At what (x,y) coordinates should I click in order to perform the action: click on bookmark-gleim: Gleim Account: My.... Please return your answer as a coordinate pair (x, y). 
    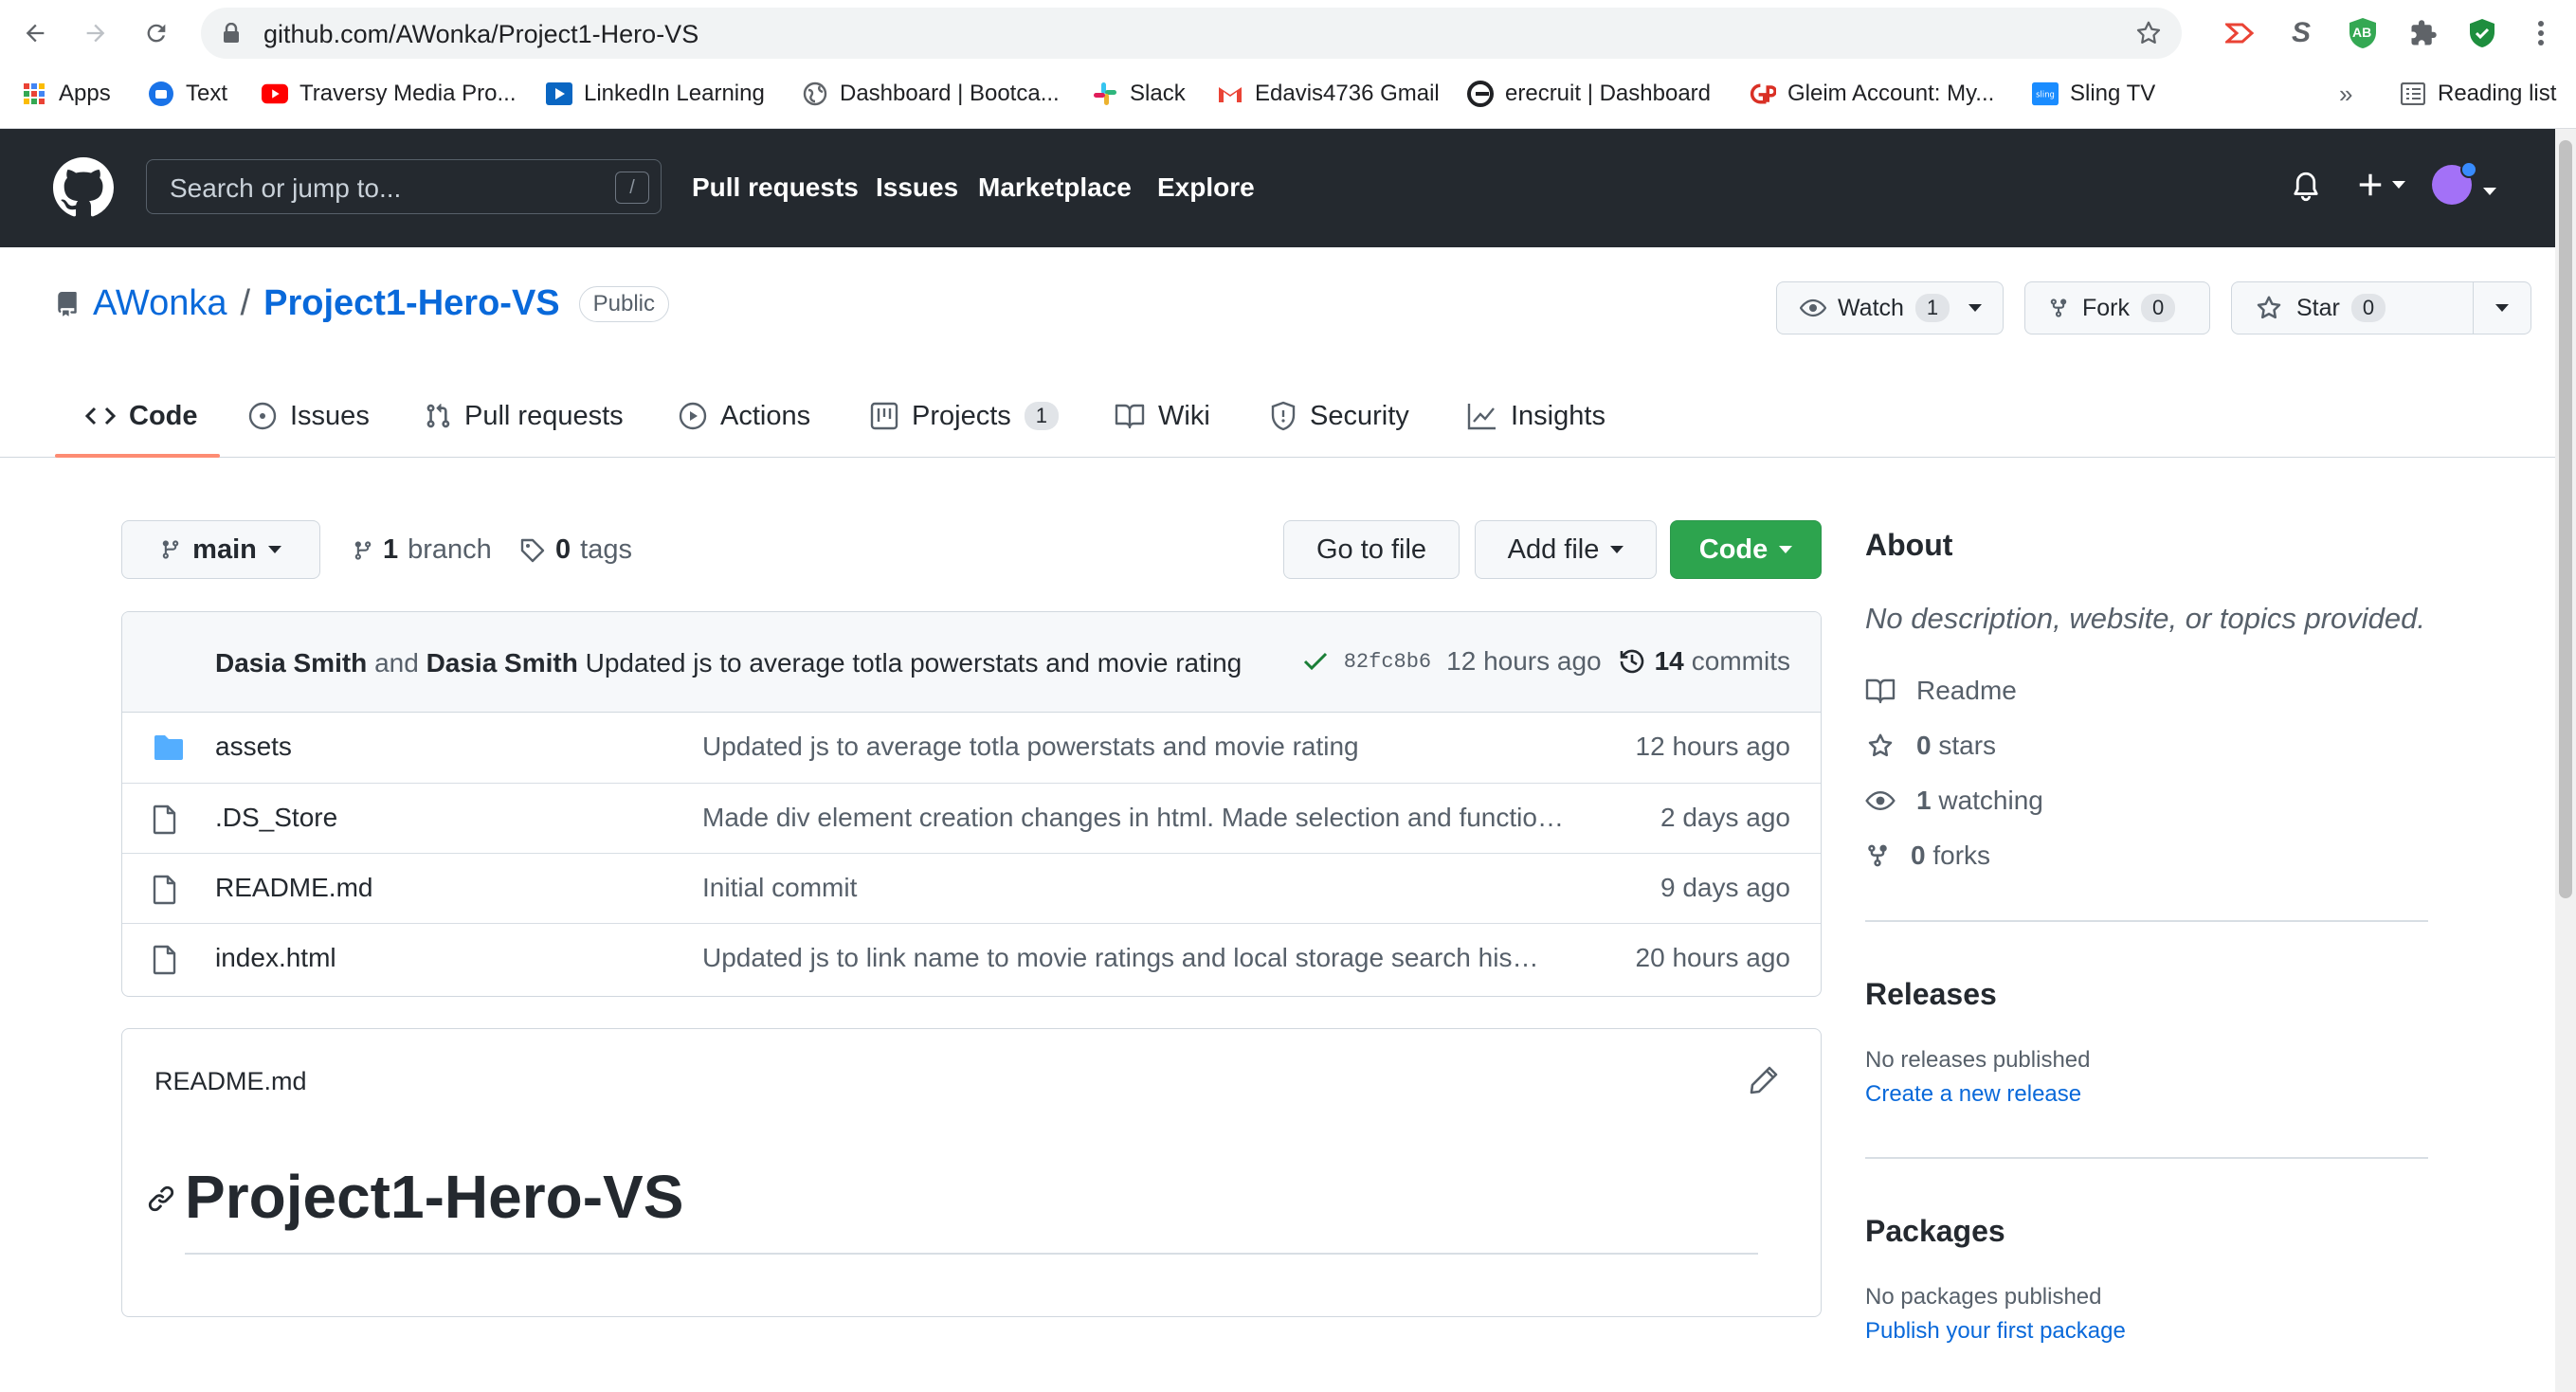
    Looking at the image, I should click on (1872, 94).